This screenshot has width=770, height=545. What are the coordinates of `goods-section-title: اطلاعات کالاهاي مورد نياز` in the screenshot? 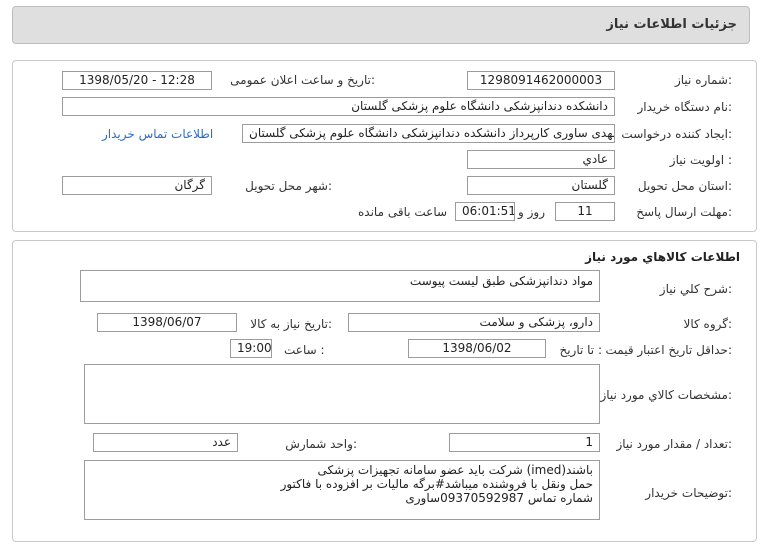 It's located at (662, 257).